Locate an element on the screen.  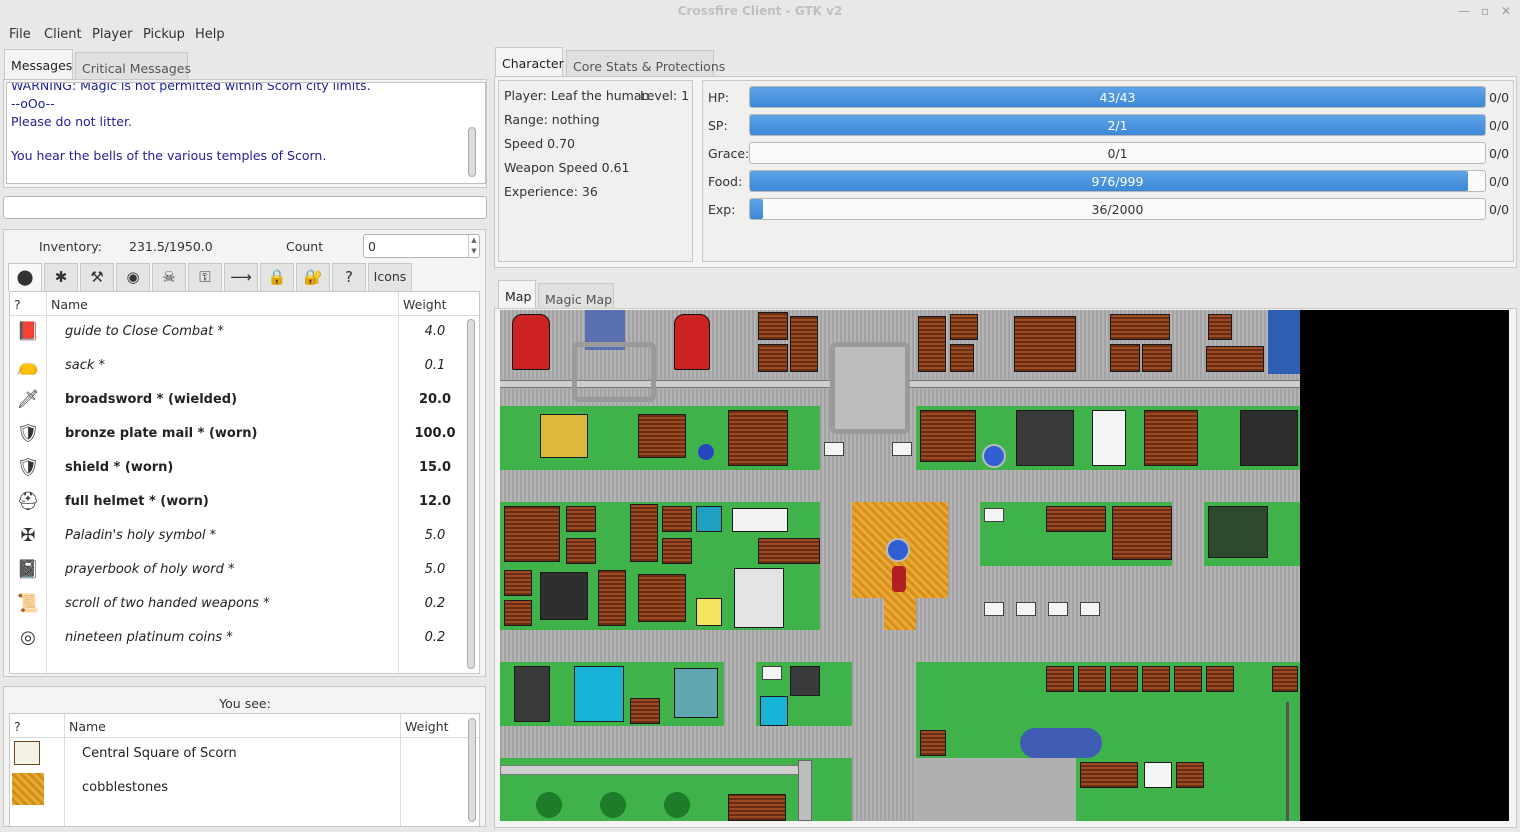
stat-value: 0/1 is located at coordinates (1117, 153).